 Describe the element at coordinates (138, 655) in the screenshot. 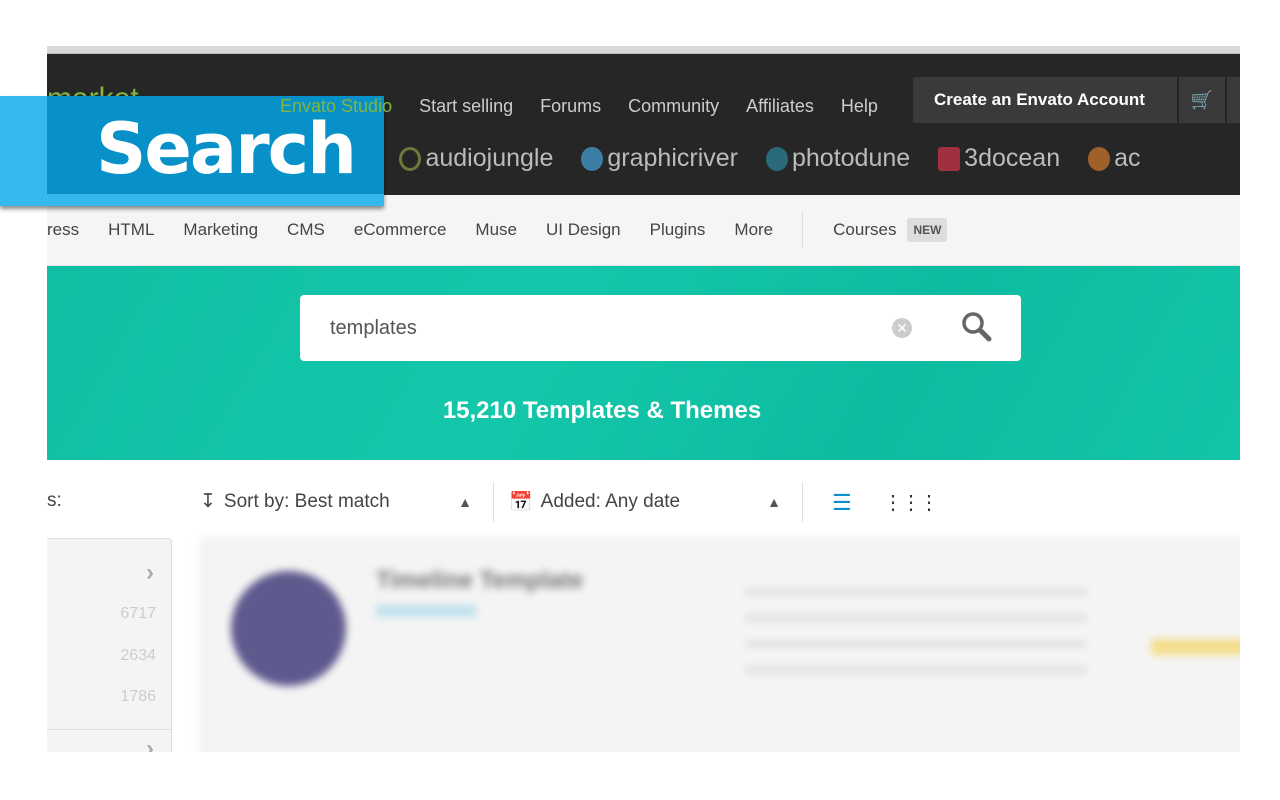

I see `filter-count: 2634` at that location.